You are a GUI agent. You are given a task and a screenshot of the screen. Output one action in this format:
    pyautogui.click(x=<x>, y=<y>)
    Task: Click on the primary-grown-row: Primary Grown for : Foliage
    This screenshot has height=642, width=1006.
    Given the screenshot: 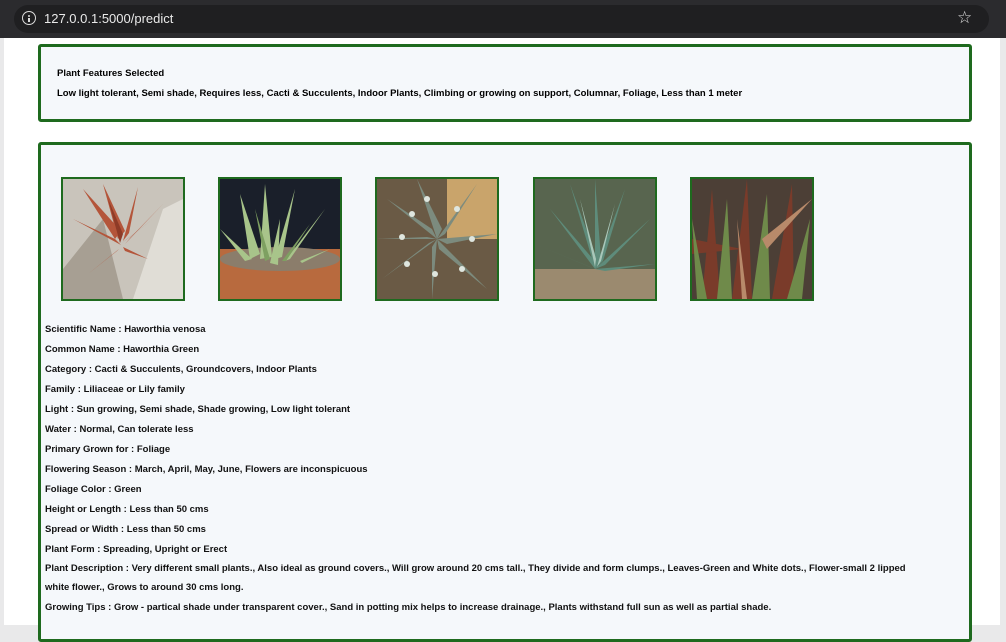 What is the action you would take?
    pyautogui.click(x=107, y=450)
    